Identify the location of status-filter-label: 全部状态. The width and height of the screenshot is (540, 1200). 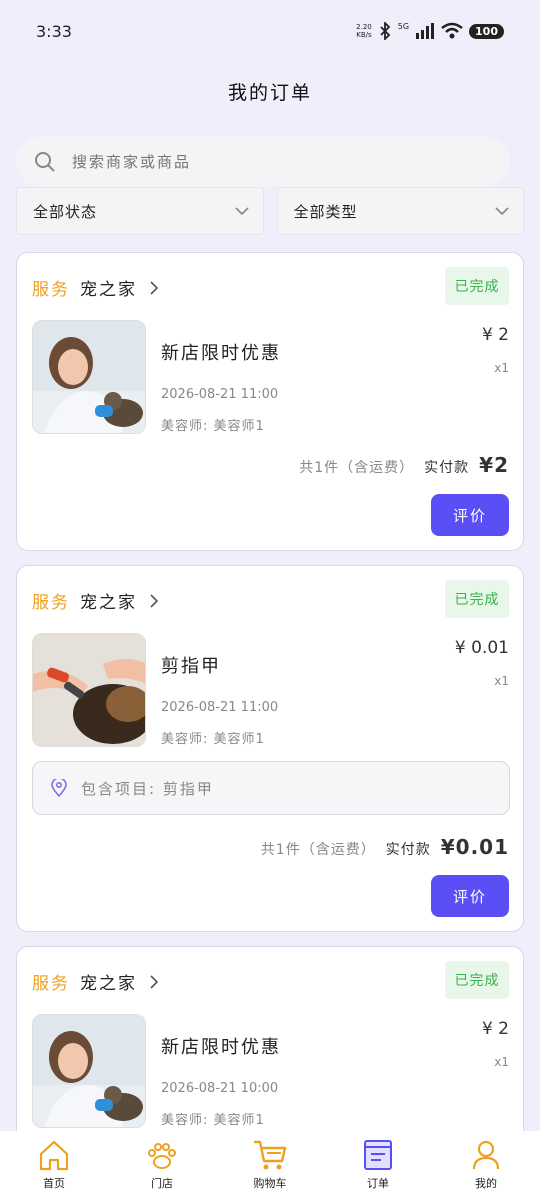
(65, 211).